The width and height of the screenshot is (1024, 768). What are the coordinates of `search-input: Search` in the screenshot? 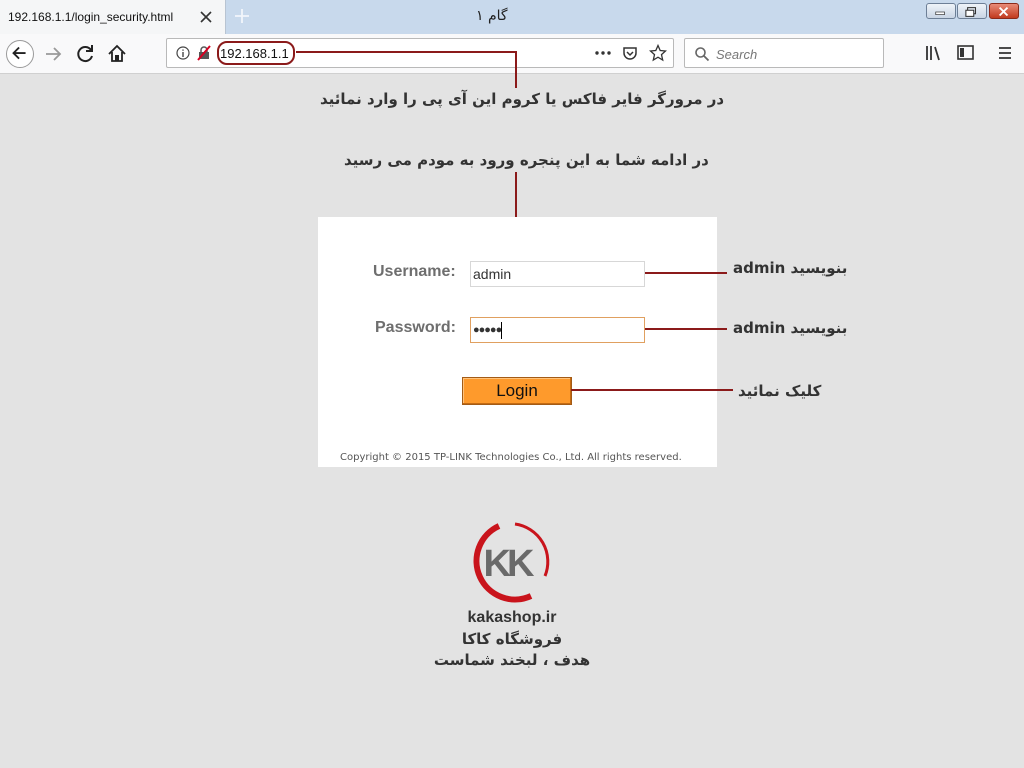 It's located at (736, 54).